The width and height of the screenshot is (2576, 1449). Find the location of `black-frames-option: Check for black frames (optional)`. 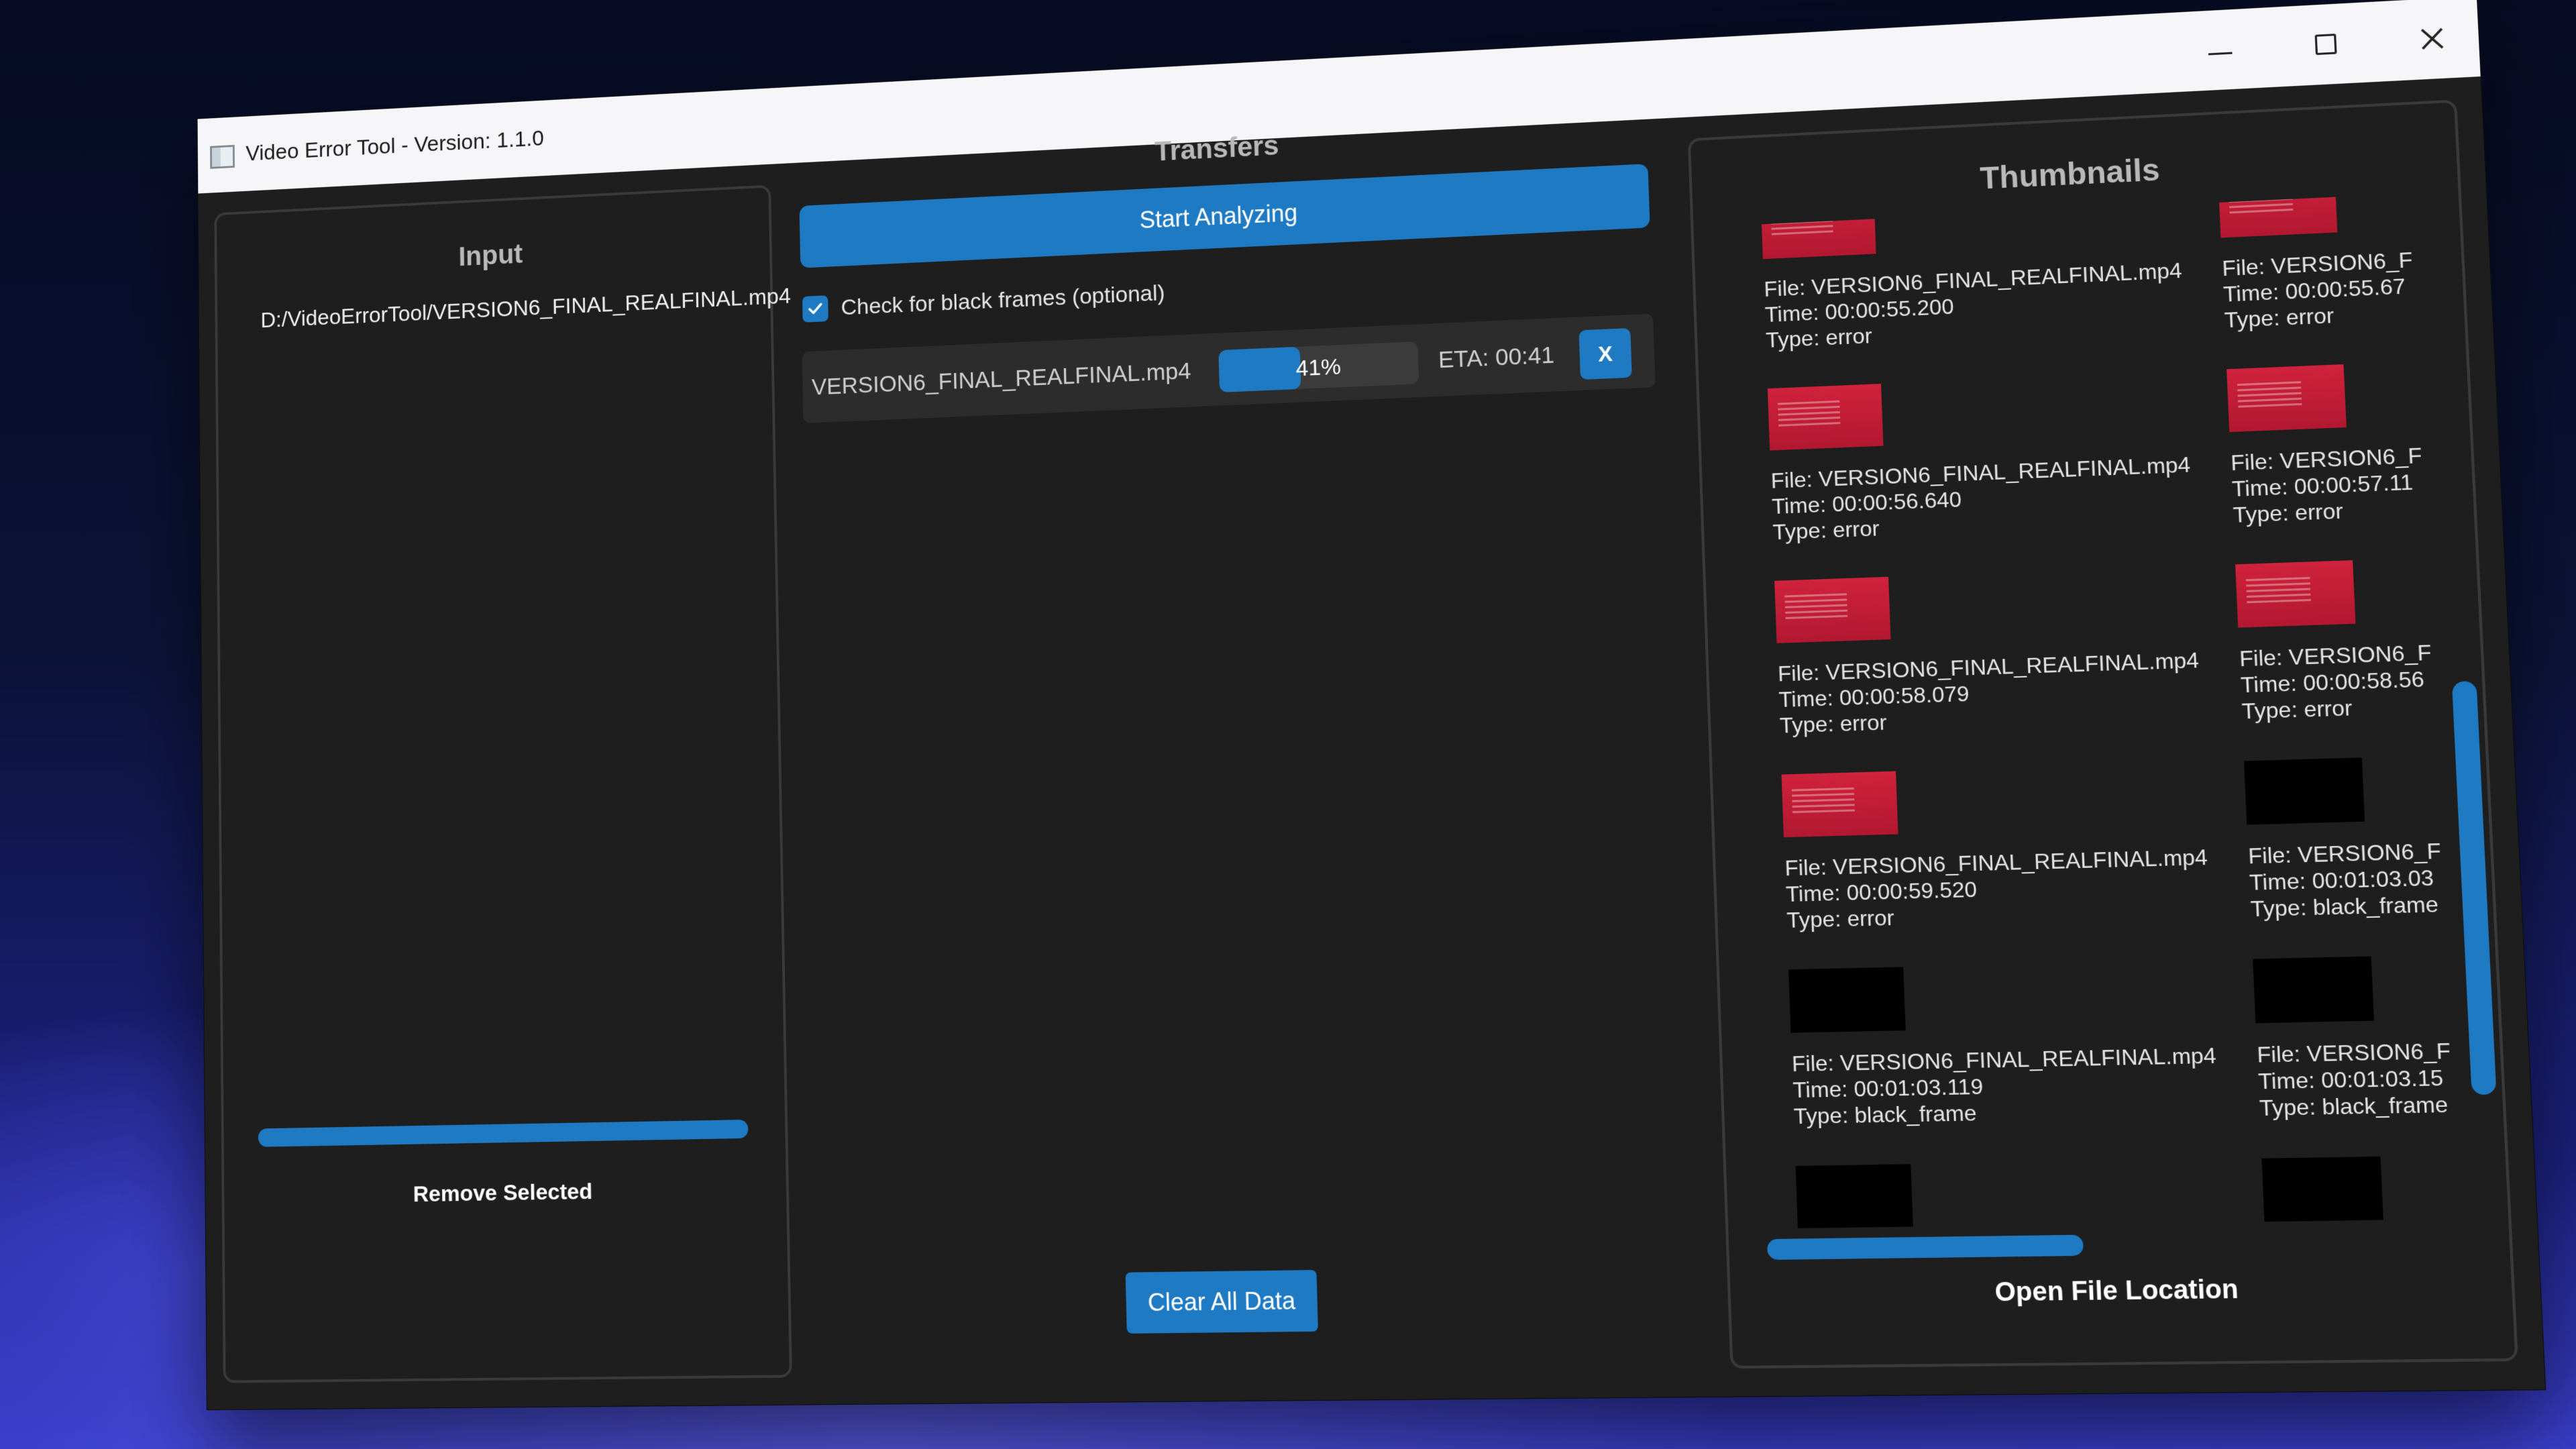

black-frames-option: Check for black frames (optional) is located at coordinates (983, 301).